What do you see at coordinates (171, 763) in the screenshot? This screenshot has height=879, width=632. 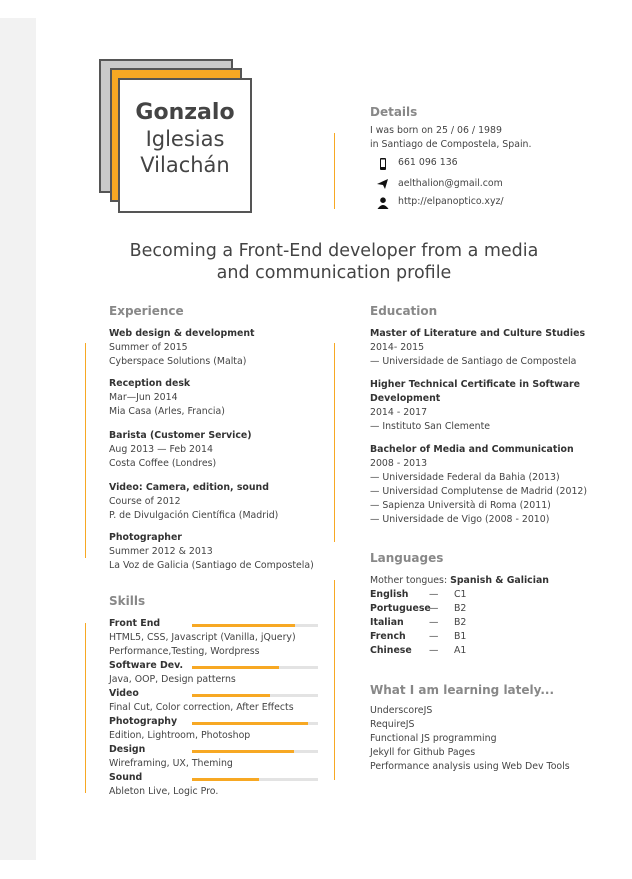 I see `skill-description: Wireframing, UX, Theming` at bounding box center [171, 763].